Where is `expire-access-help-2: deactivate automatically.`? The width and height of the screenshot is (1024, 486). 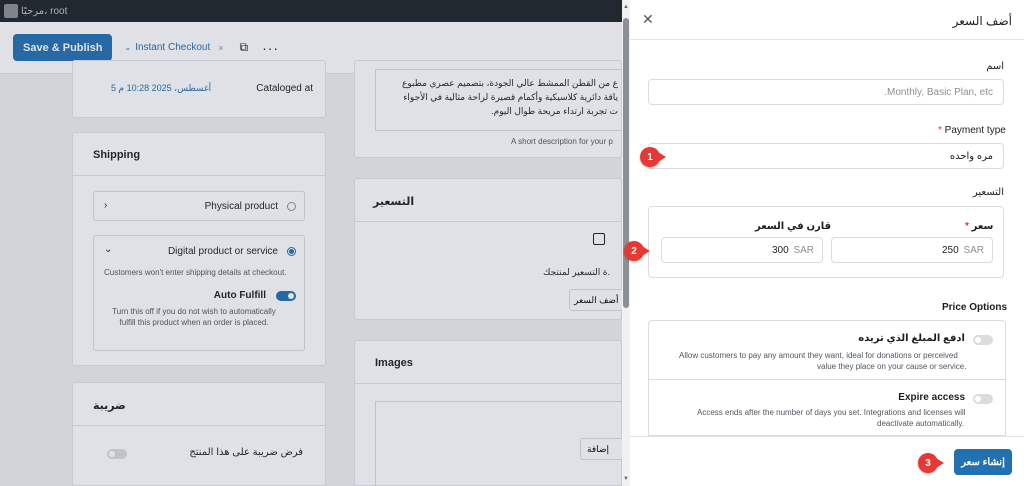 expire-access-help-2: deactivate automatically. is located at coordinates (921, 423).